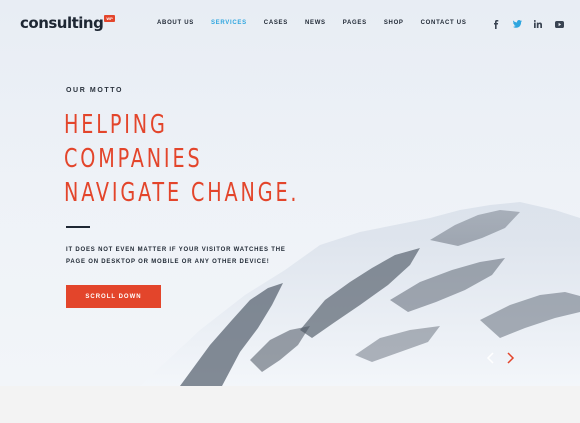  I want to click on headline-line: HELPING, so click(116, 125).